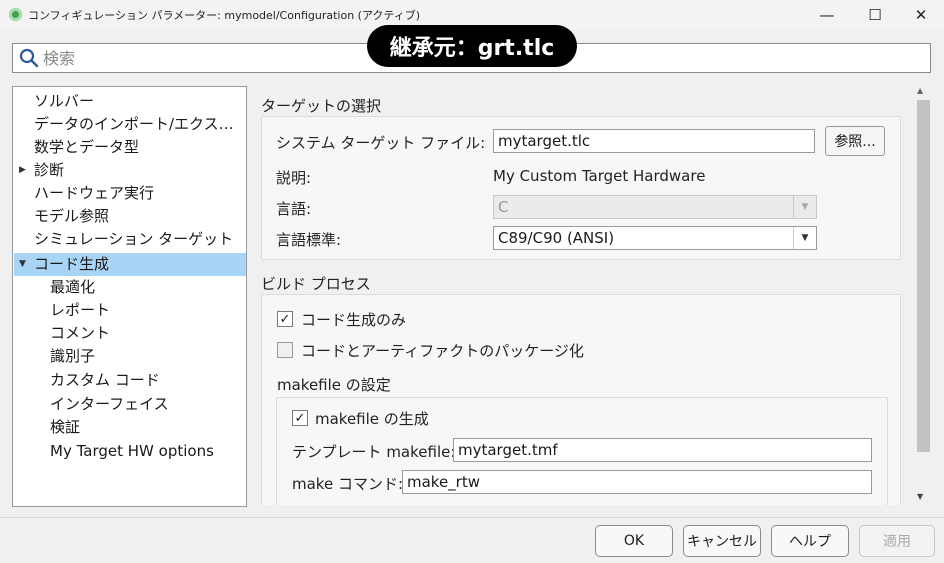 This screenshot has width=944, height=563. What do you see at coordinates (130, 333) in the screenshot?
I see `tree-item-comments: コメント` at bounding box center [130, 333].